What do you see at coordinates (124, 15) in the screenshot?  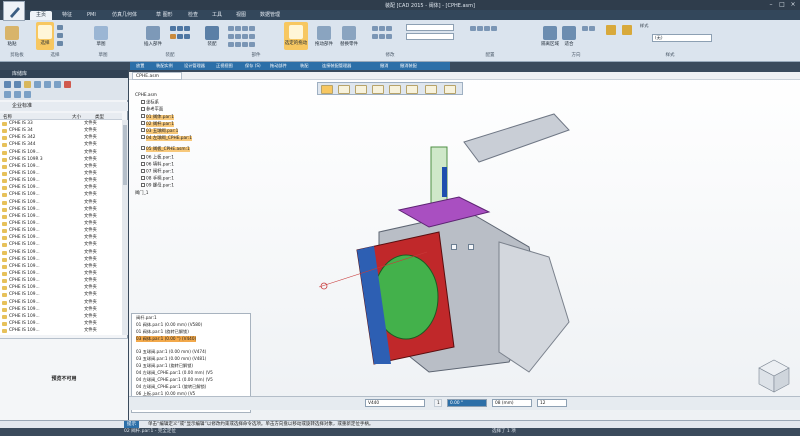 I see `tab-sim-geometry: 仿真几何体` at bounding box center [124, 15].